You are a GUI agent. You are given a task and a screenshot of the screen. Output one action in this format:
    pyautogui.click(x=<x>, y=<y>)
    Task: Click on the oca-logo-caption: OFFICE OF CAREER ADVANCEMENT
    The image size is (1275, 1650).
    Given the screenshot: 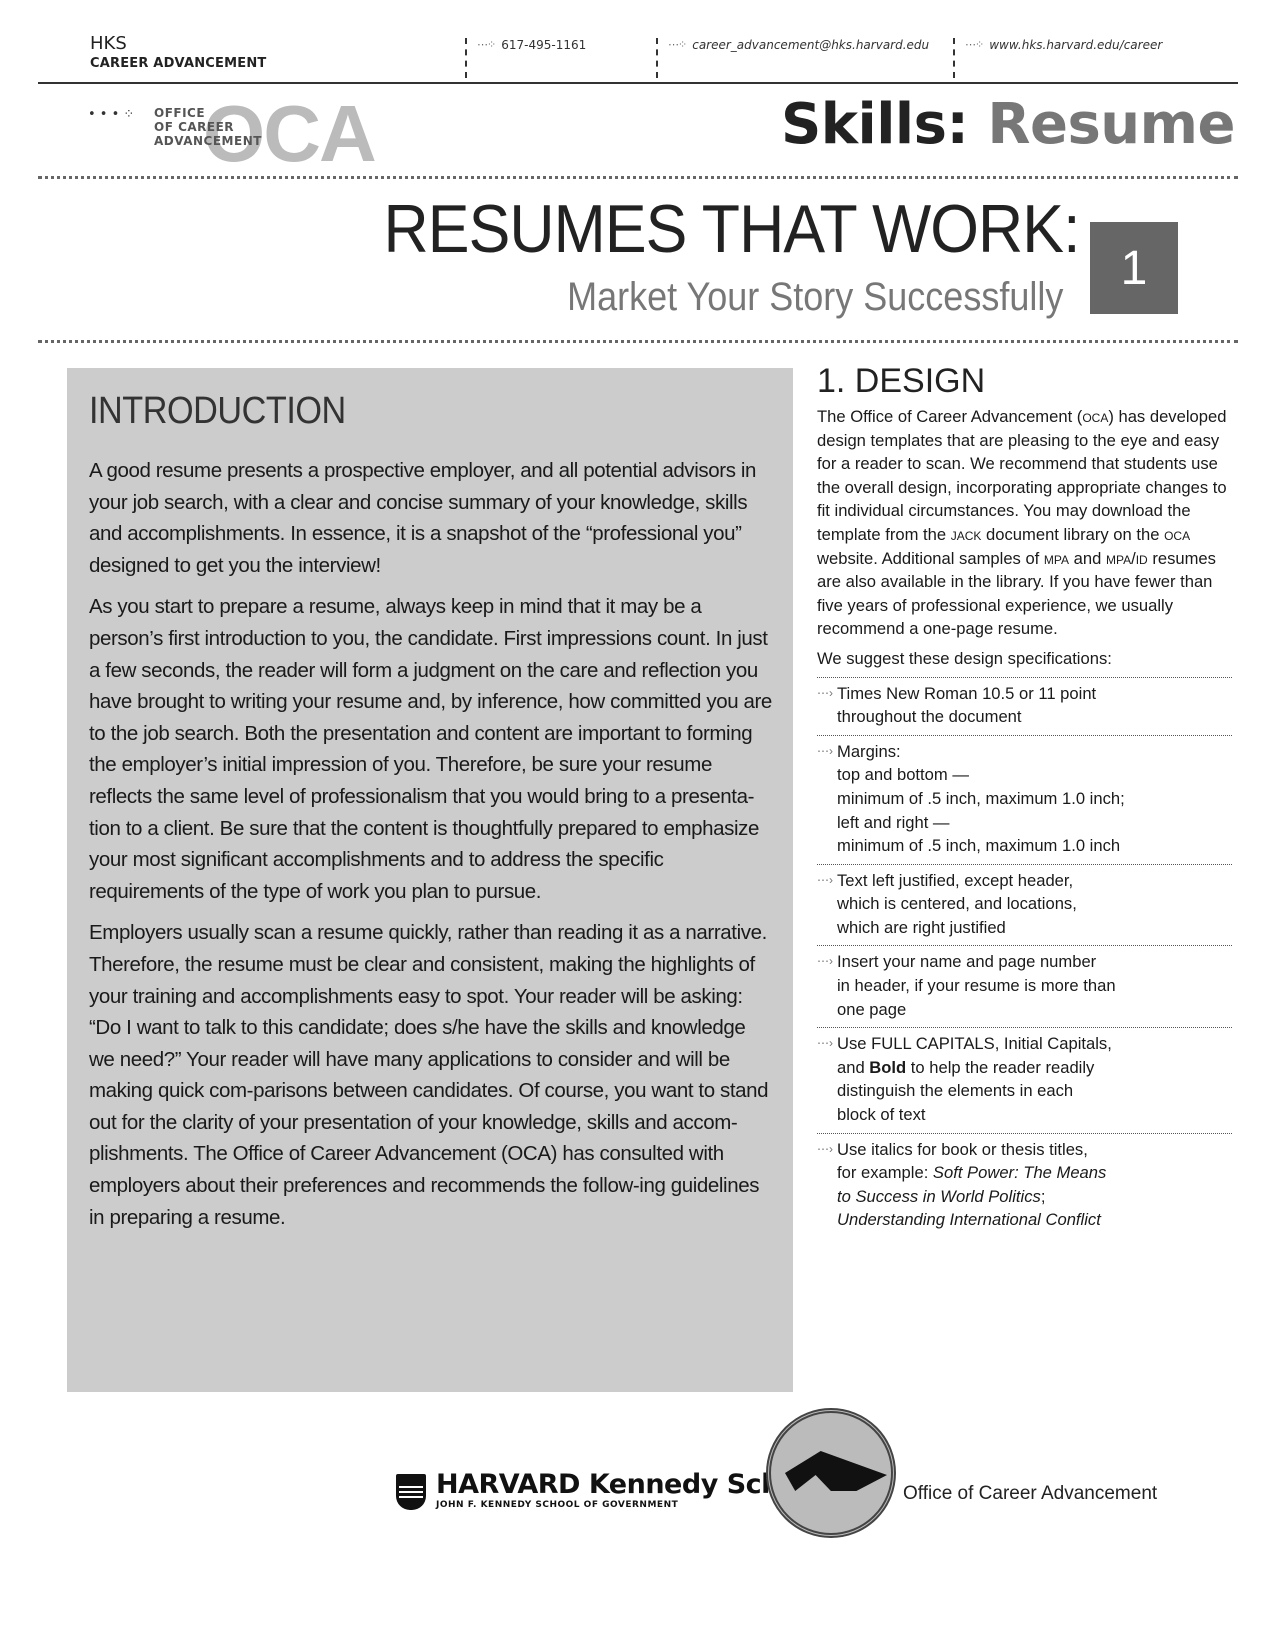 What is the action you would take?
    pyautogui.click(x=208, y=127)
    